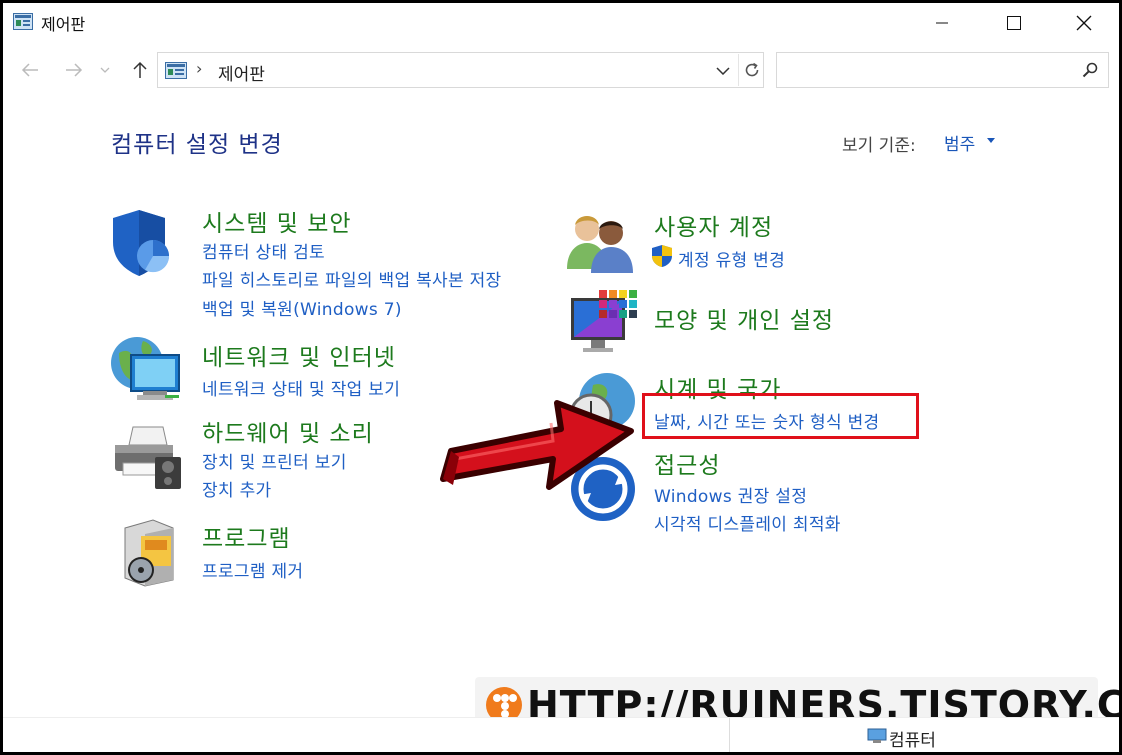  I want to click on link-view-devices-printers: 장치 및 프린터 보기, so click(274, 460).